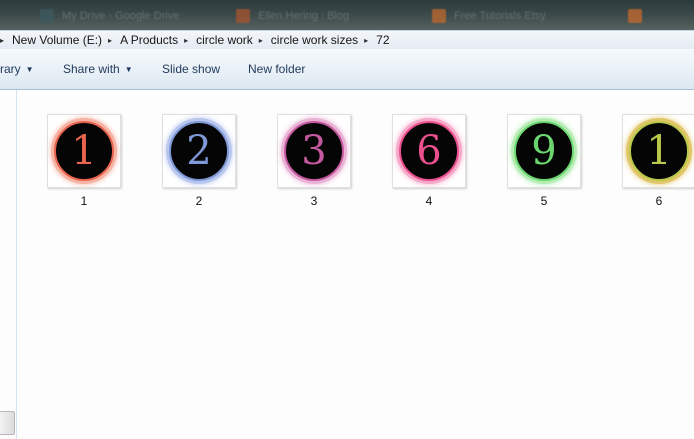 The image size is (694, 439). I want to click on file-name: 6, so click(659, 201).